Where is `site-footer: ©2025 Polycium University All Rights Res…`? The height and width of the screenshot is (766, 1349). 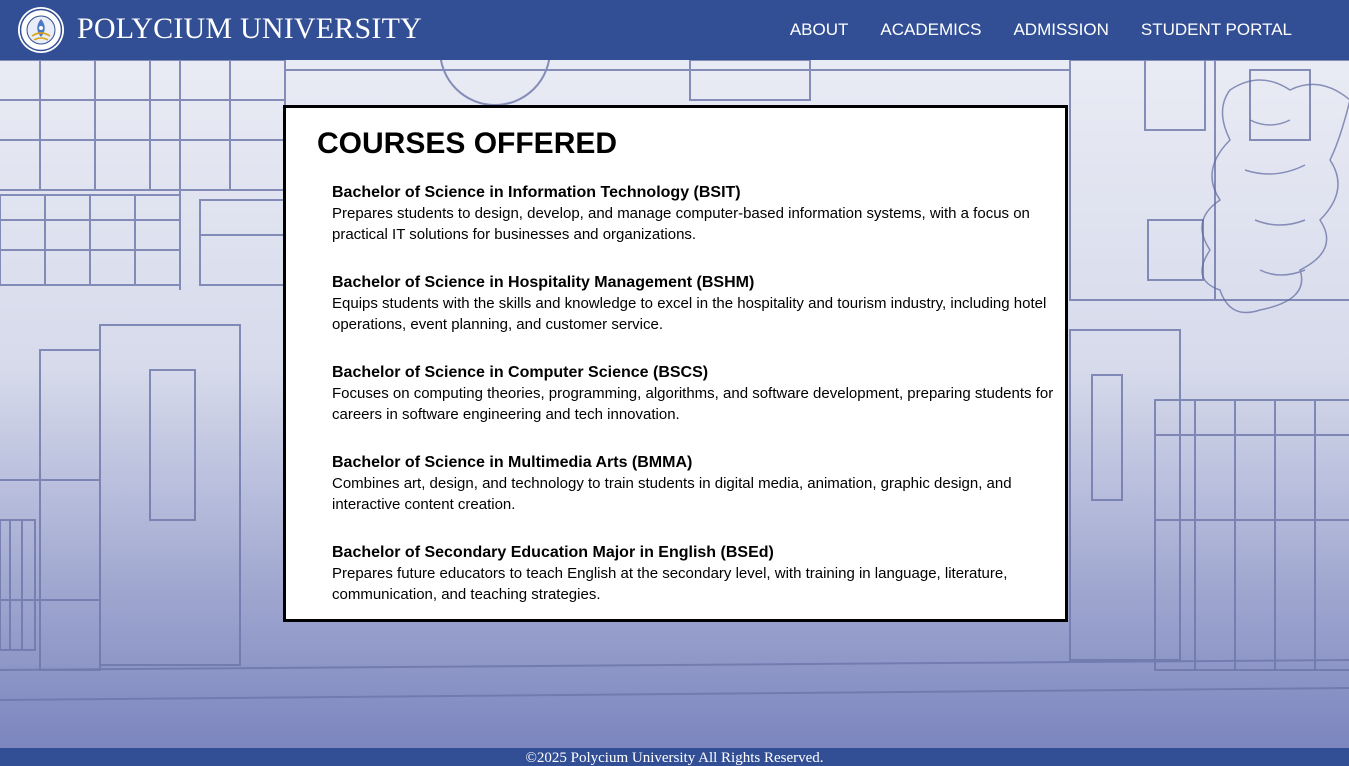 site-footer: ©2025 Polycium University All Rights Res… is located at coordinates (674, 757).